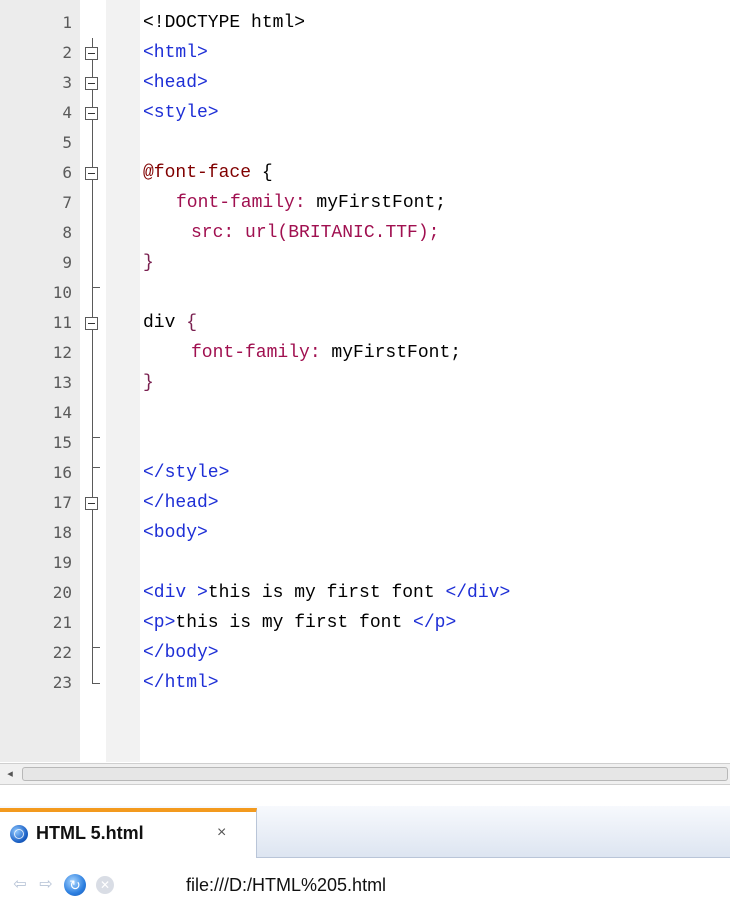 This screenshot has height=911, width=730. I want to click on line-number: 15, so click(62, 442).